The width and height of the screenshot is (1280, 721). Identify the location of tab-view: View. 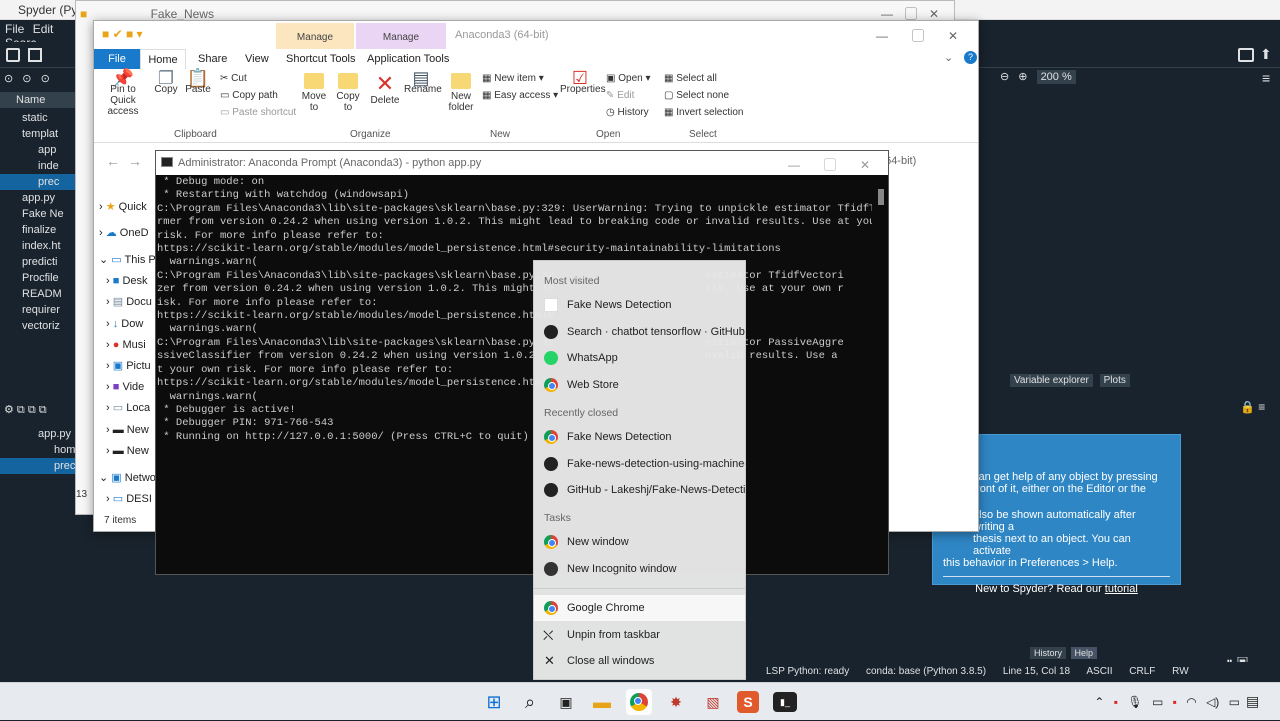
(257, 59).